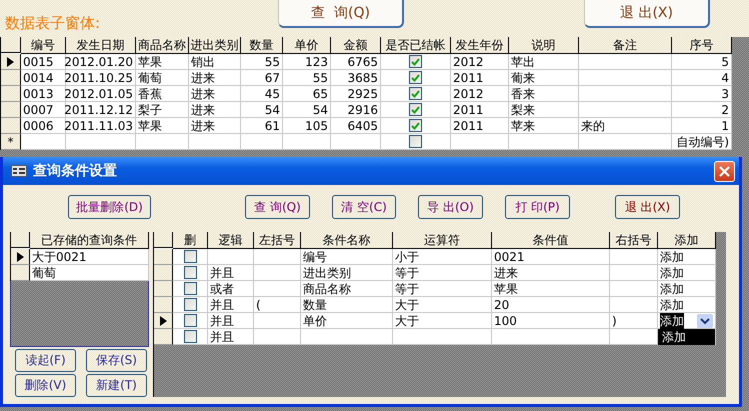 The height and width of the screenshot is (411, 749). What do you see at coordinates (480, 78) in the screenshot?
I see `table-cell: 2011` at bounding box center [480, 78].